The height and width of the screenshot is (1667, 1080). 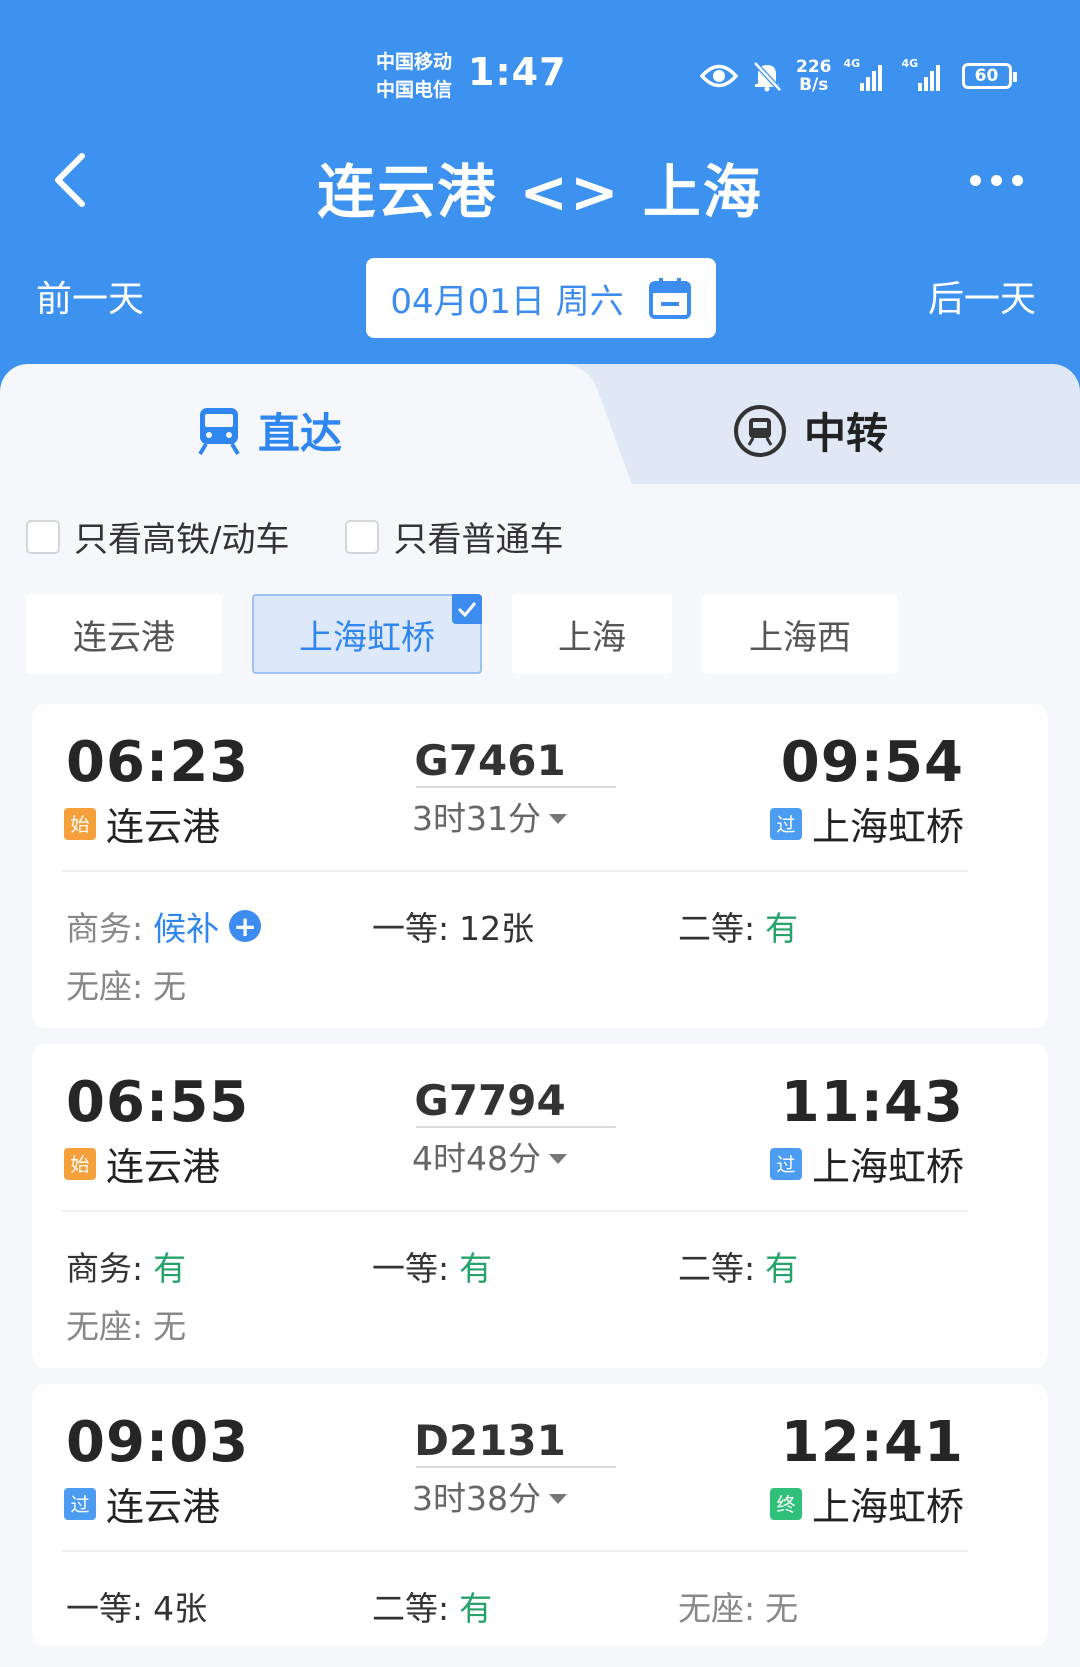 I want to click on tab-transfer: 中转, so click(x=810, y=430).